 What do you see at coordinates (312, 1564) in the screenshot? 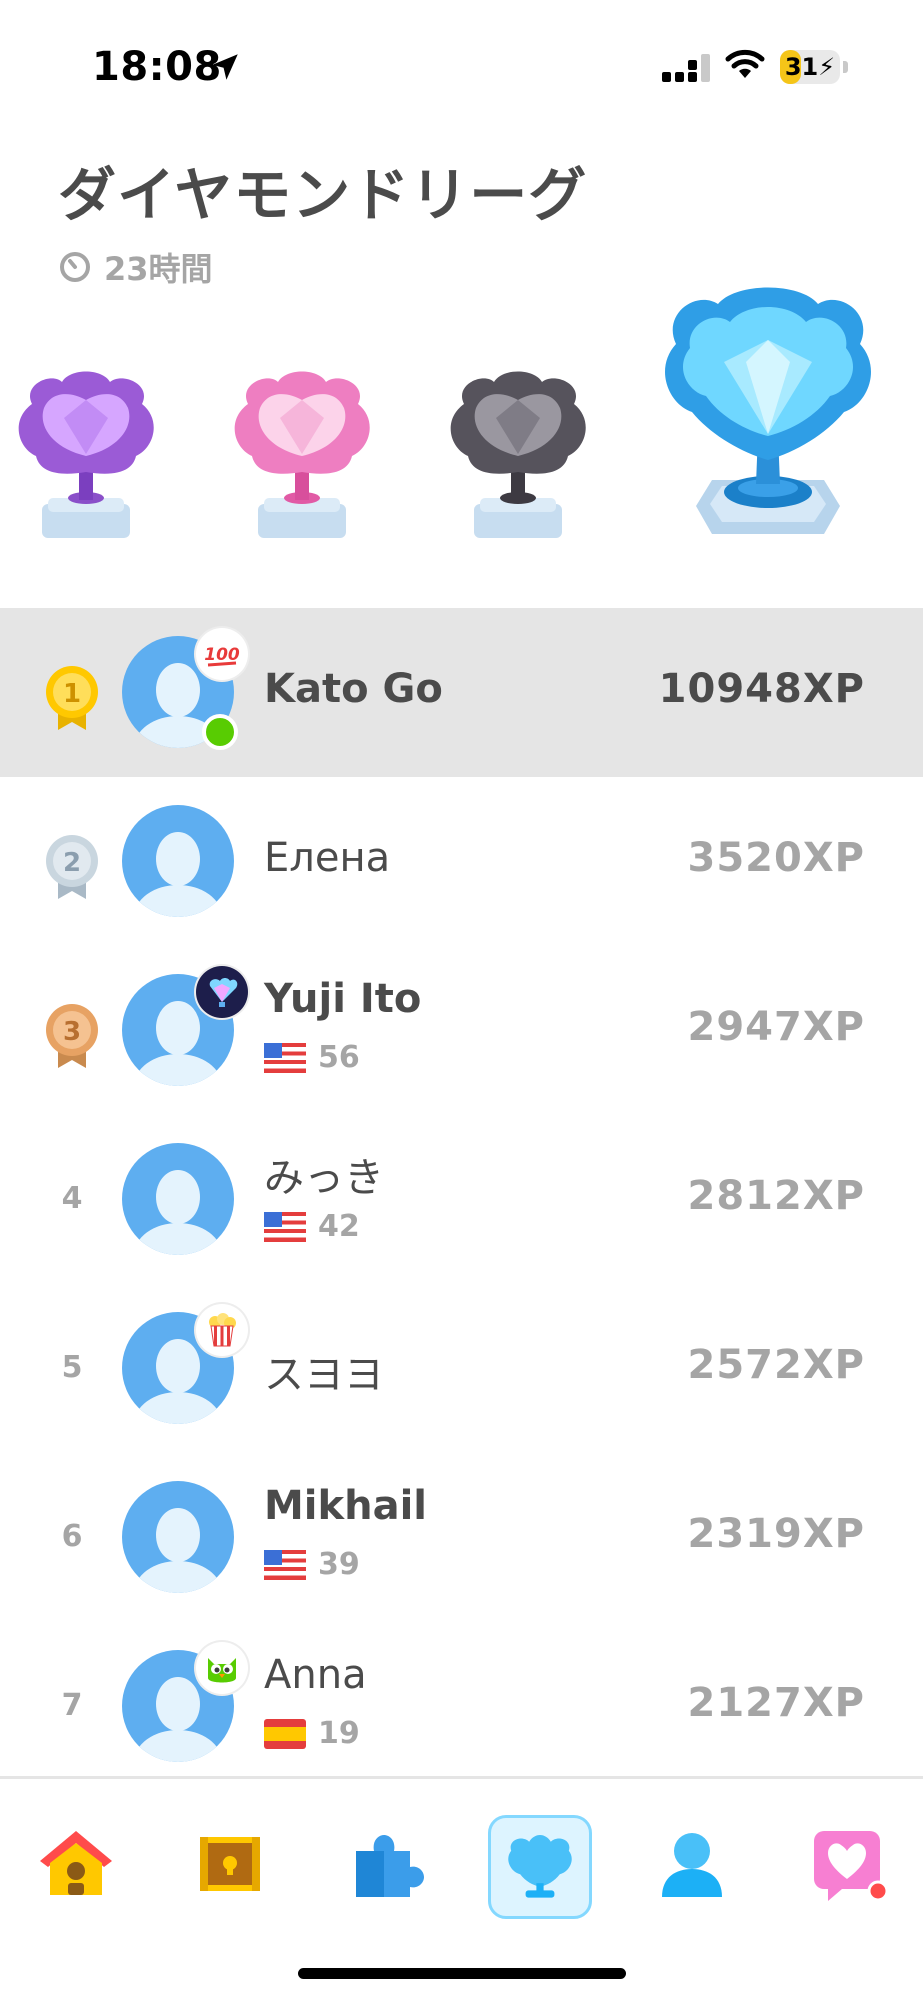
I see `user-language-row: 39` at bounding box center [312, 1564].